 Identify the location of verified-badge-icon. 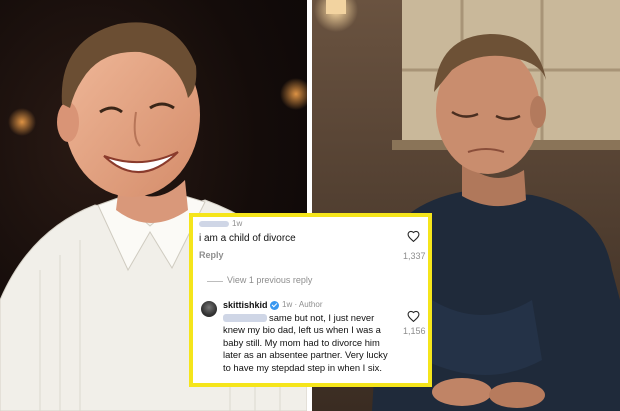
(274, 305).